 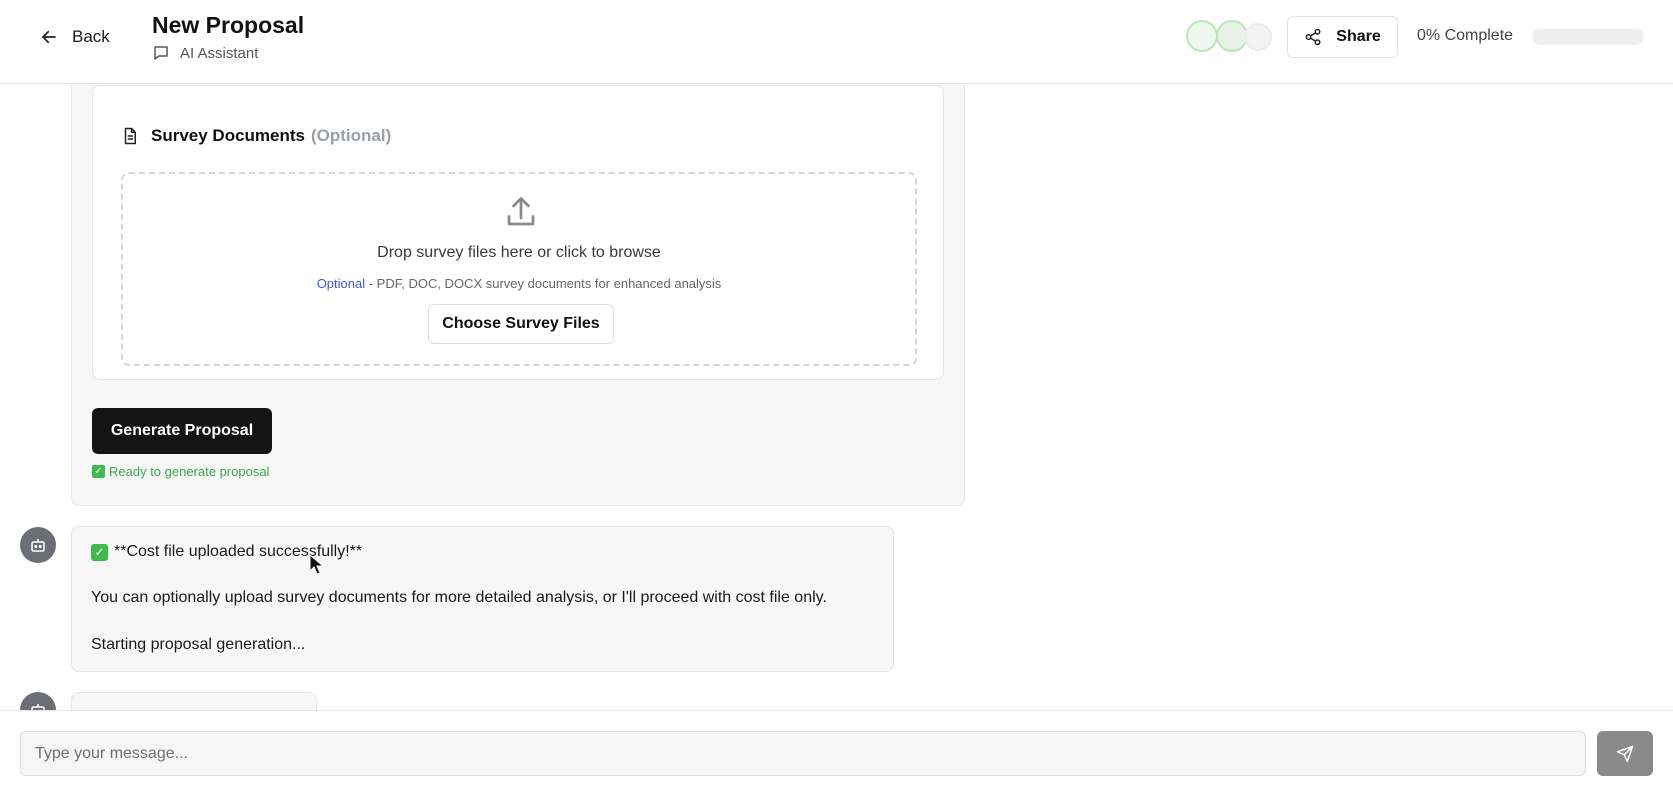 What do you see at coordinates (130, 136) in the screenshot?
I see `file-text-icon` at bounding box center [130, 136].